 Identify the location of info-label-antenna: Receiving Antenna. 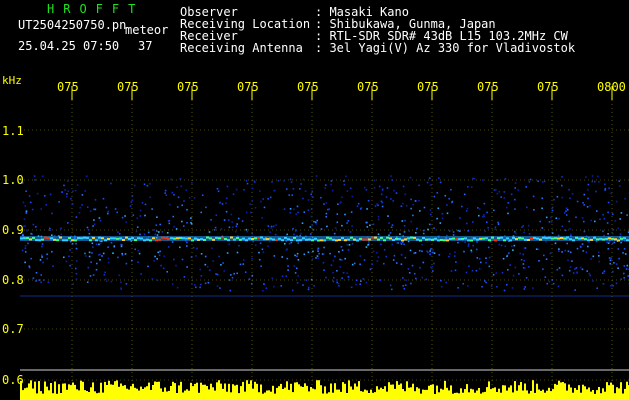
(241, 48).